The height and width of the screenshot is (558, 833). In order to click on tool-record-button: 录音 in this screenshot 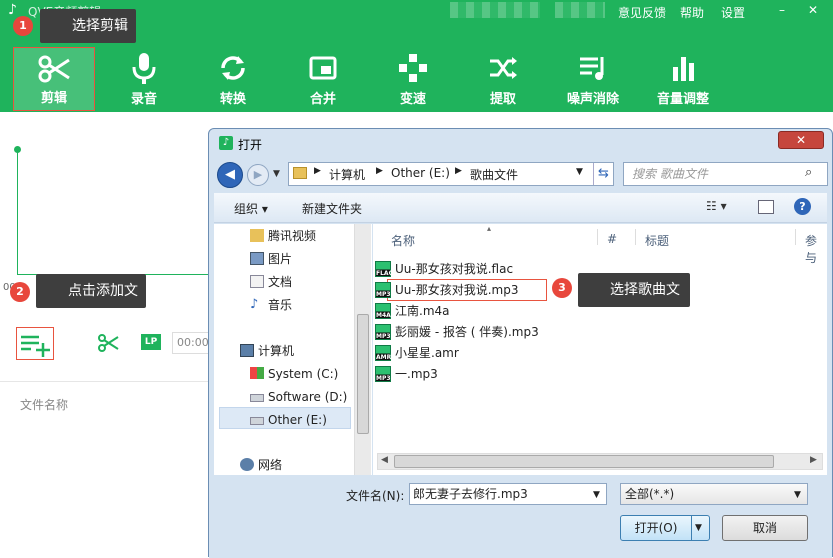, I will do `click(144, 79)`.